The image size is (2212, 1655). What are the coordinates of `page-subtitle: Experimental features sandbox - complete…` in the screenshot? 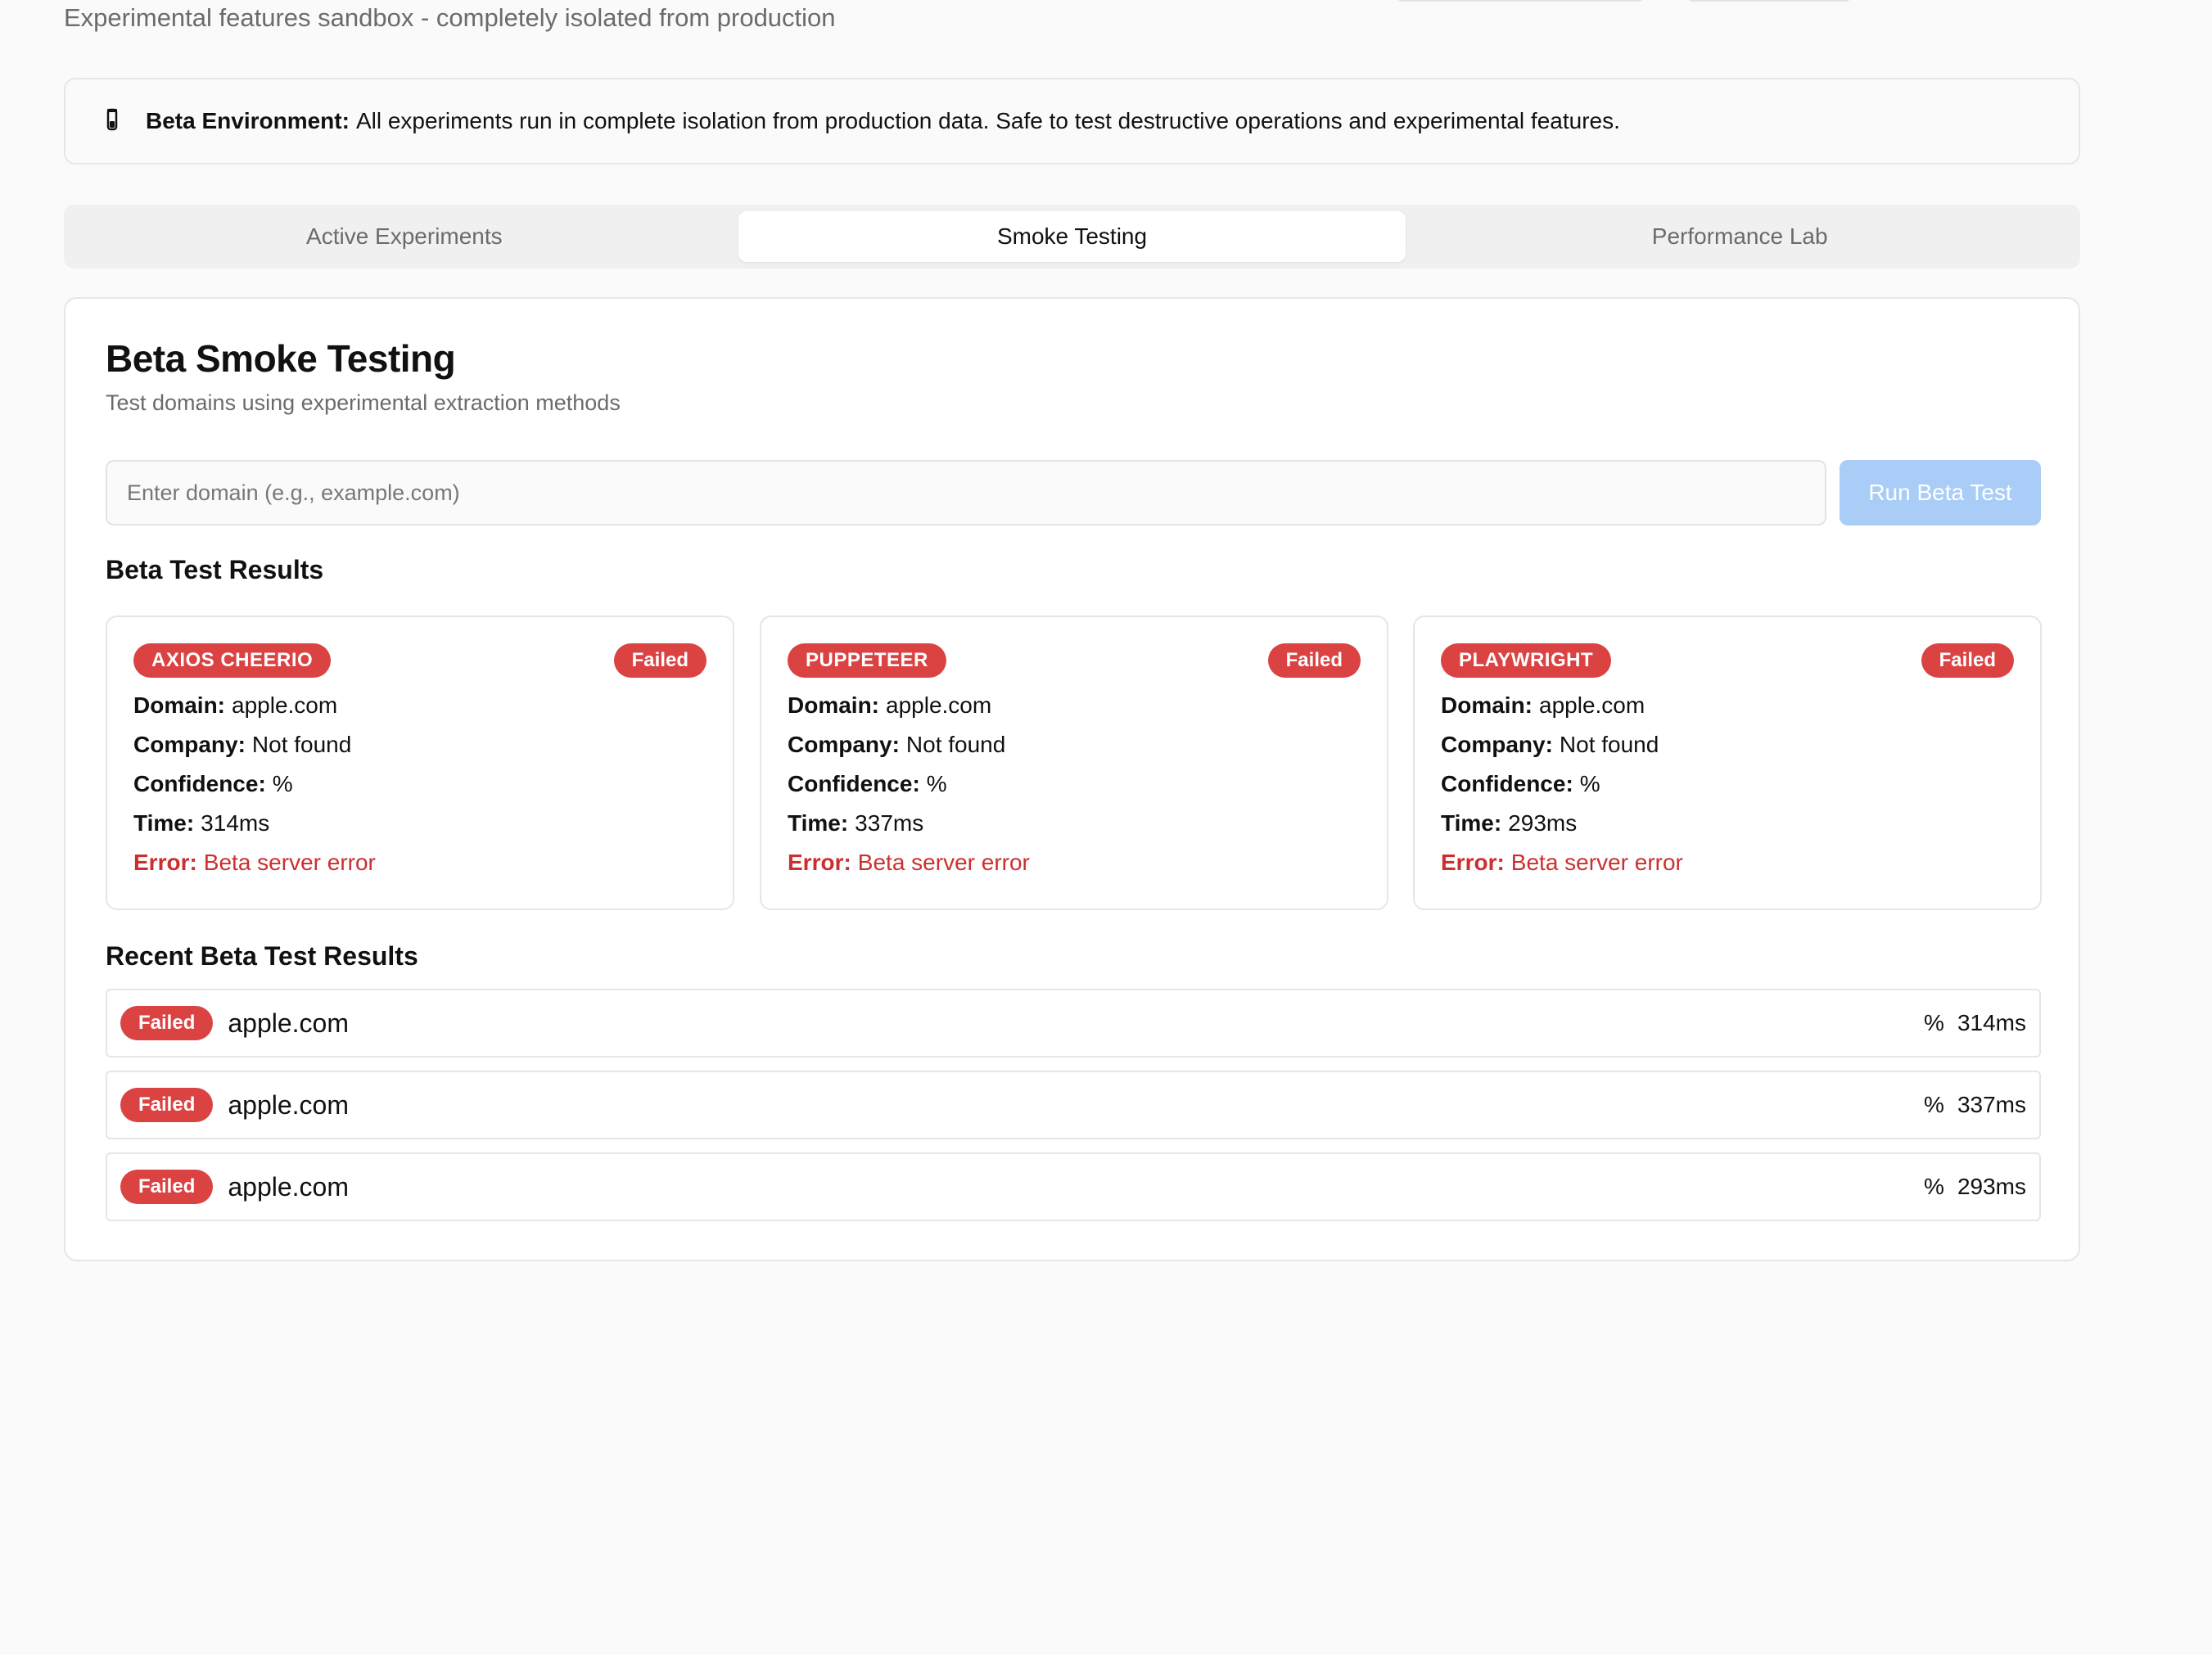 It's located at (450, 17).